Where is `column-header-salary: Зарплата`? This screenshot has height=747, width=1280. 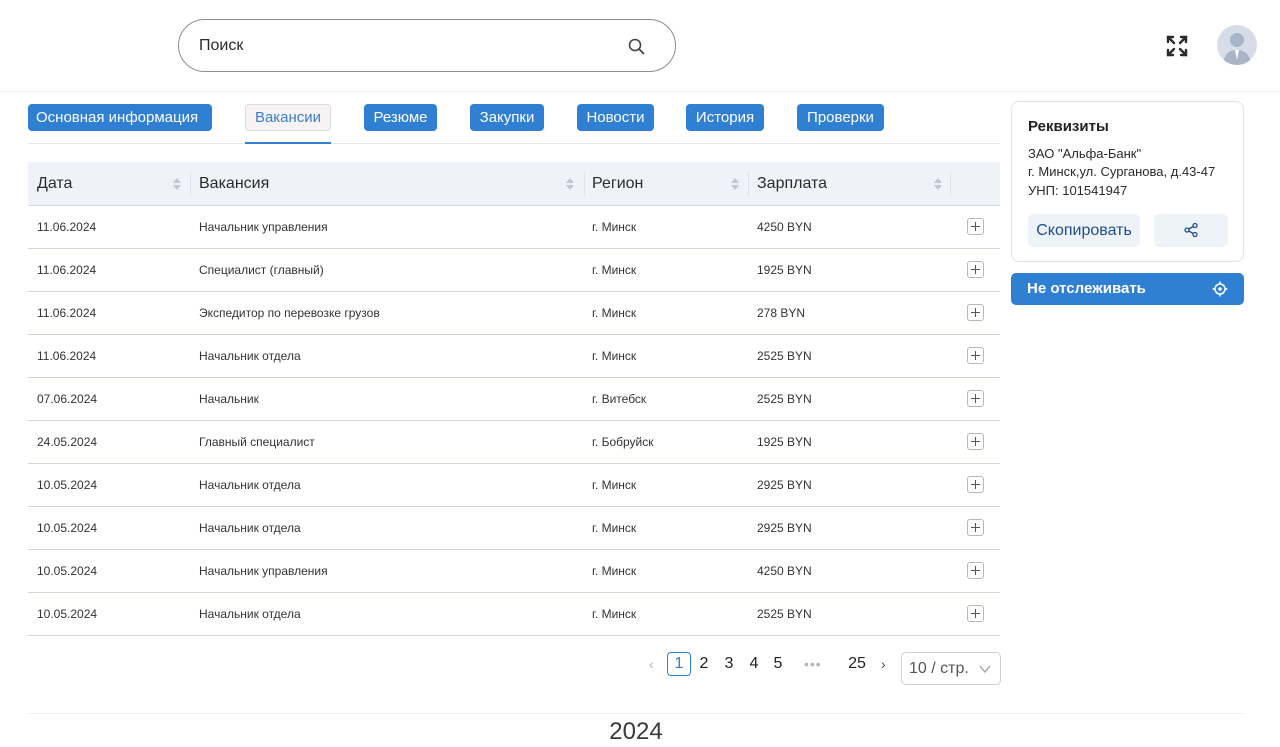
column-header-salary: Зарплата is located at coordinates (792, 184).